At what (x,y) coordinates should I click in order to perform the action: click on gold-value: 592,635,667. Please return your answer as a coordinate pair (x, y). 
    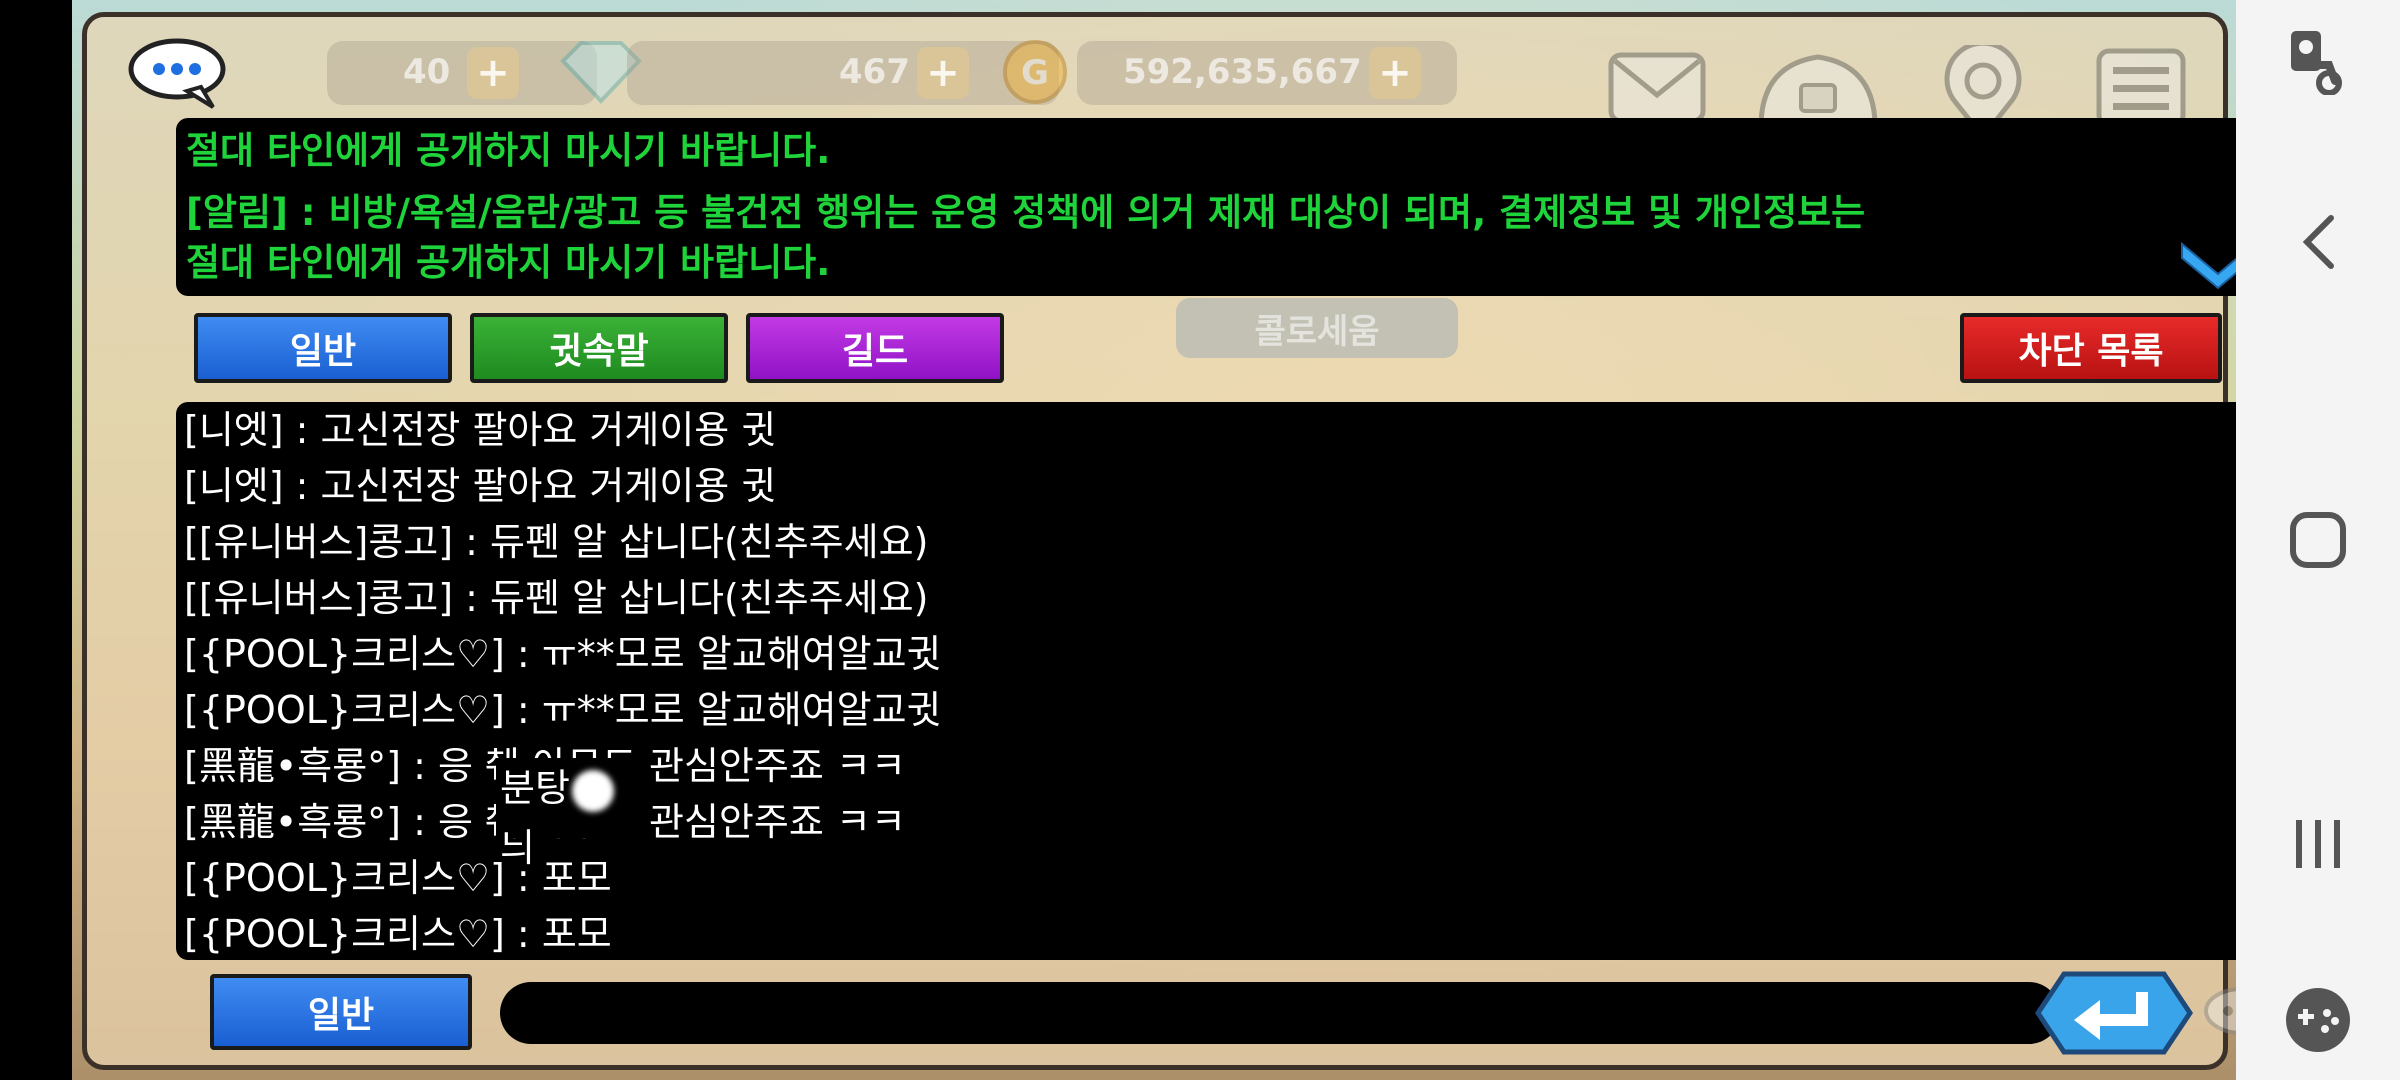
    Looking at the image, I should click on (1242, 72).